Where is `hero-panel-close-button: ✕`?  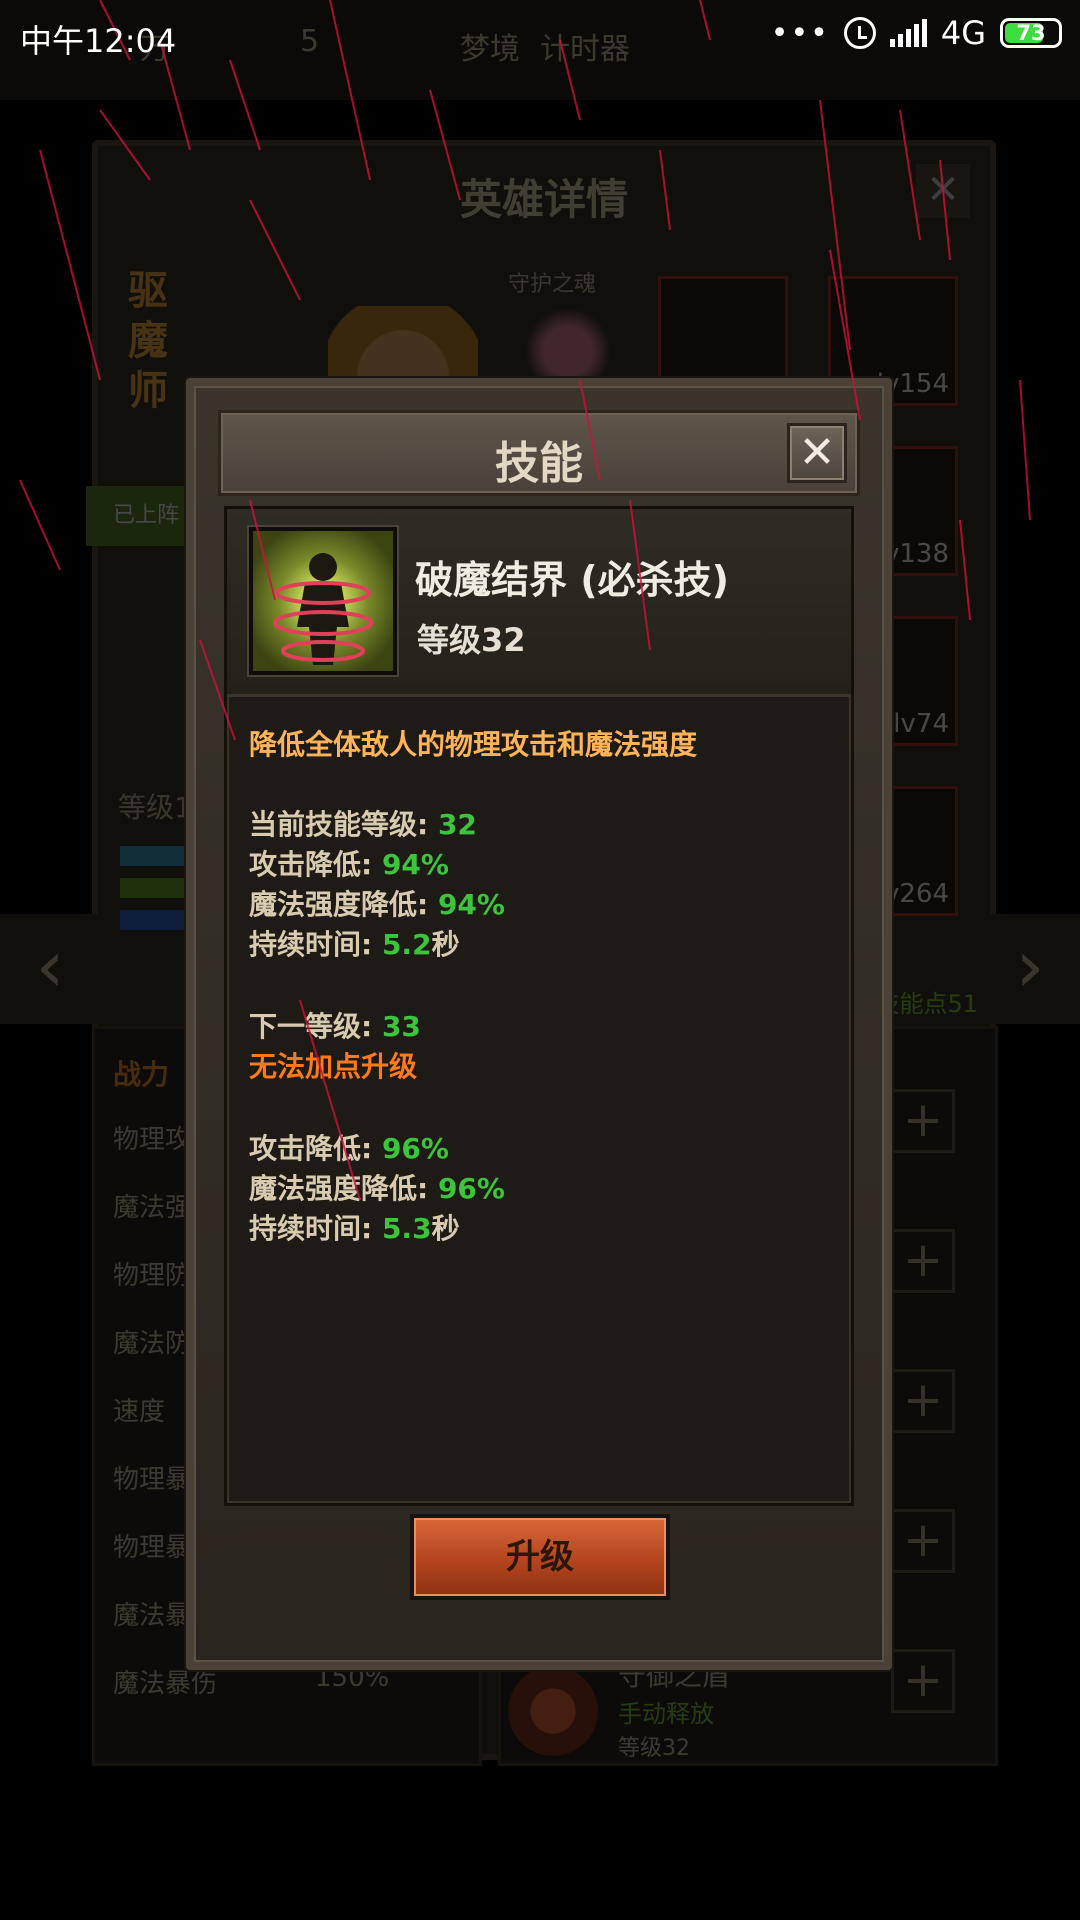
hero-panel-close-button: ✕ is located at coordinates (943, 191).